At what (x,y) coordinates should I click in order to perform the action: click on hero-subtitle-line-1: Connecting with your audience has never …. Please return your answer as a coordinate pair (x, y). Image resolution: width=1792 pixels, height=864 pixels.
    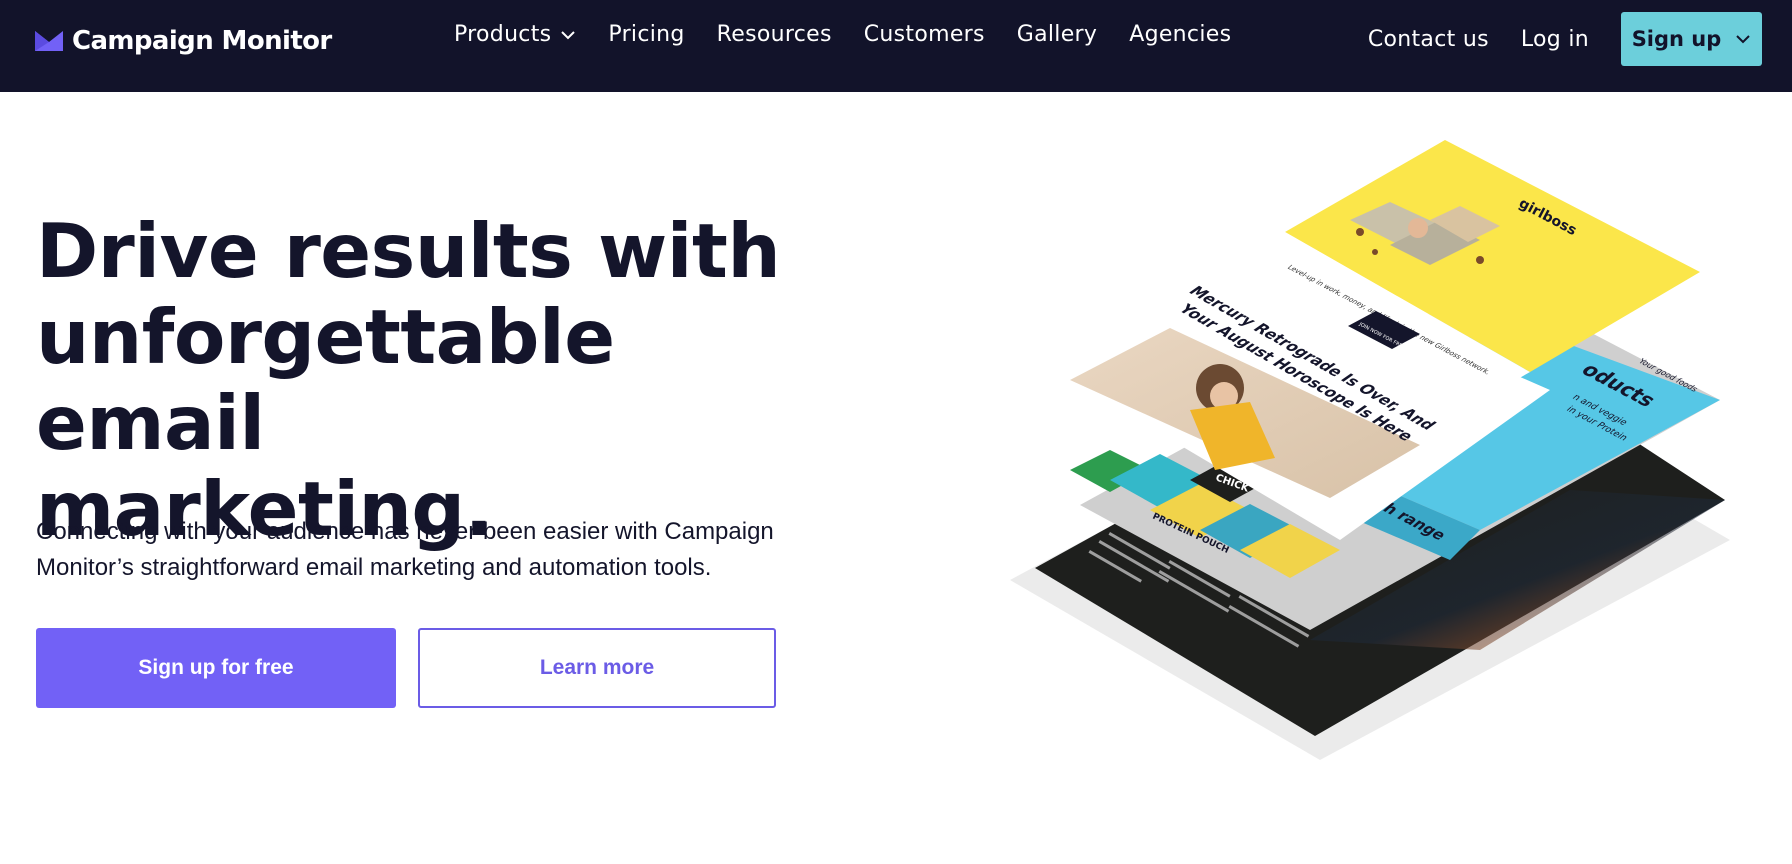
    Looking at the image, I should click on (405, 531).